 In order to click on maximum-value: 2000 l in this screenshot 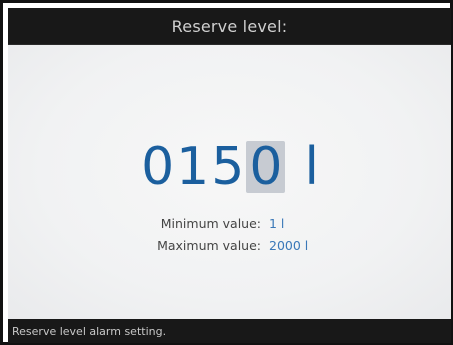, I will do `click(289, 245)`.